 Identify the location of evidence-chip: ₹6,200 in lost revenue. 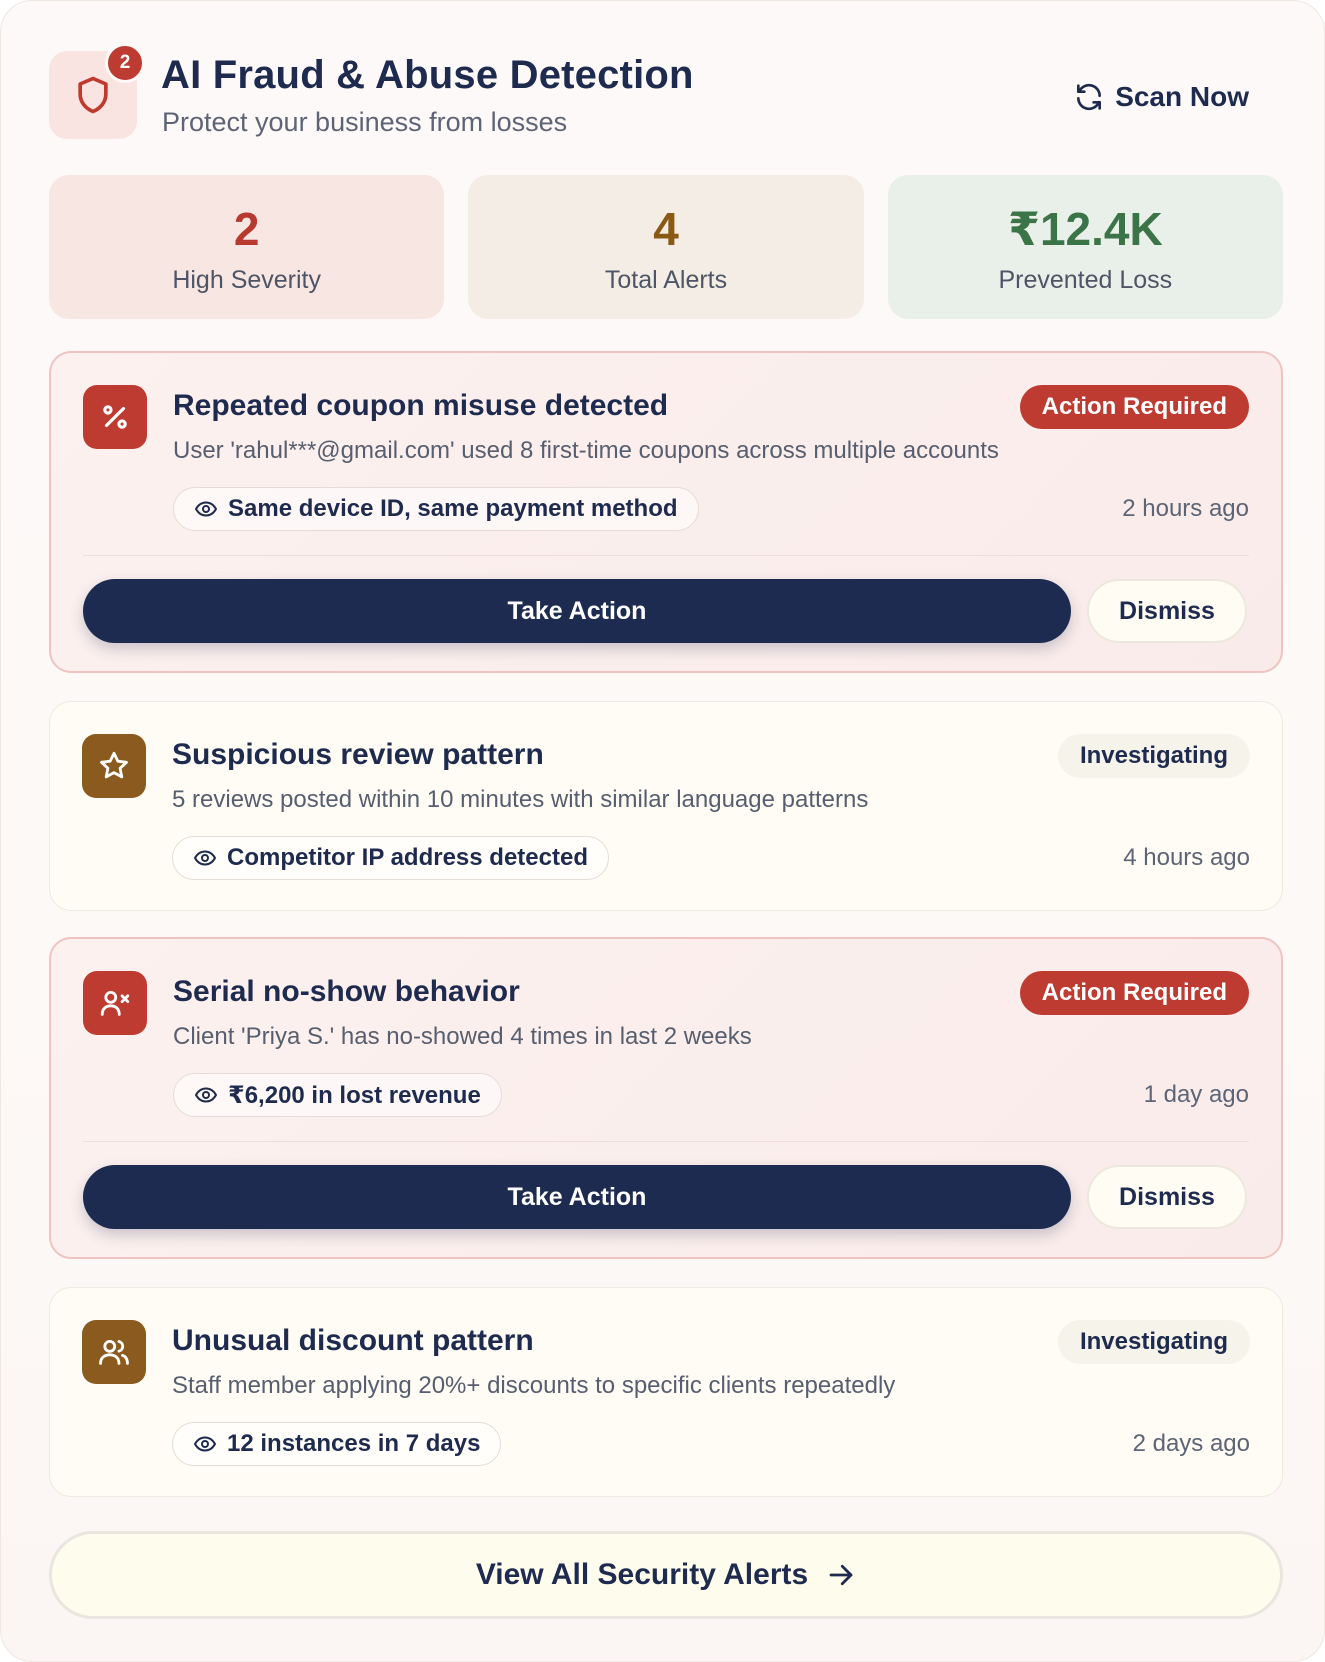
(337, 1095).